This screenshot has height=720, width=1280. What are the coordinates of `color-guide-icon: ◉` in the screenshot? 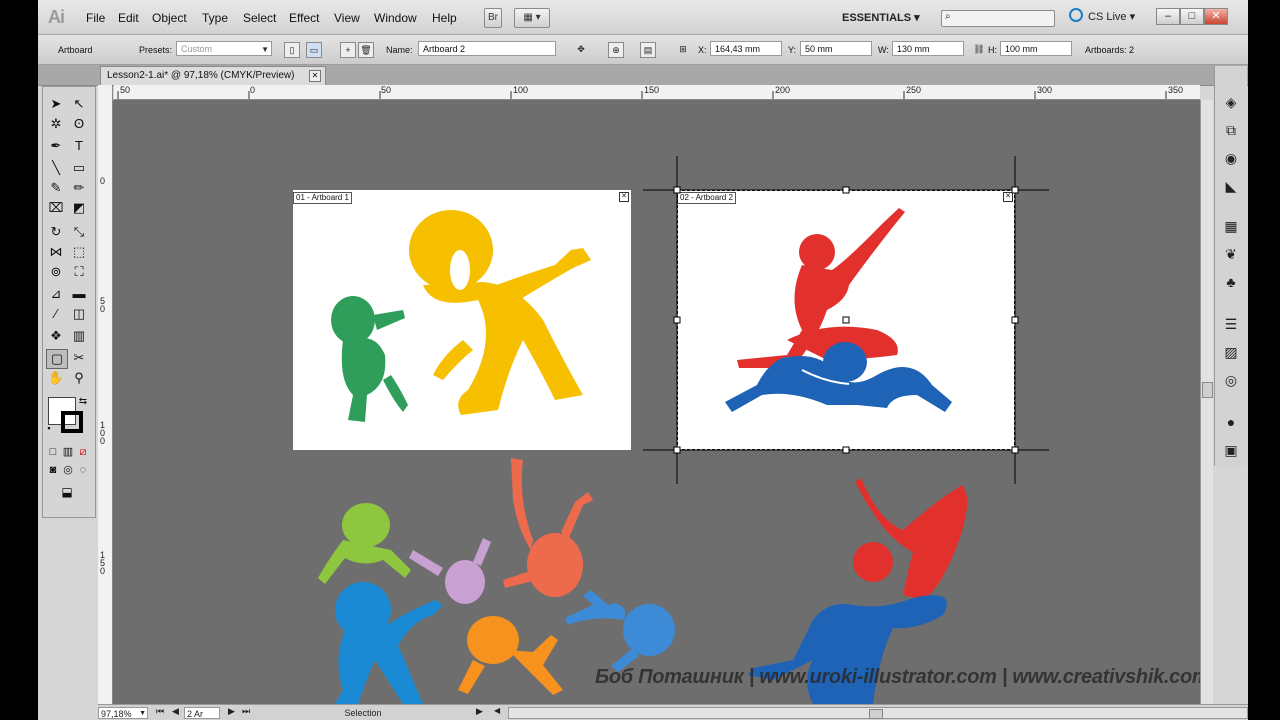 It's located at (1231, 158).